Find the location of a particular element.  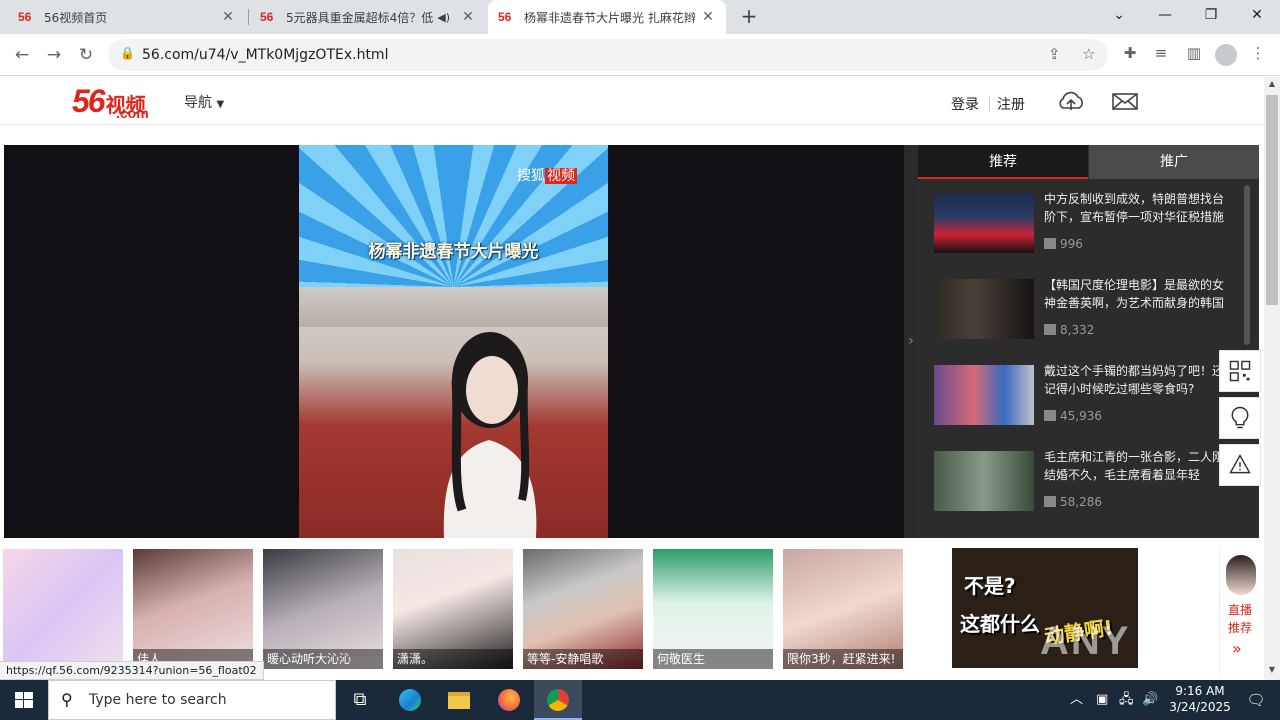

recommend-title: 毛主席和江青的一张合影，二人刚结婚不久，毛主席看着显年轻 is located at coordinates (1136, 467).